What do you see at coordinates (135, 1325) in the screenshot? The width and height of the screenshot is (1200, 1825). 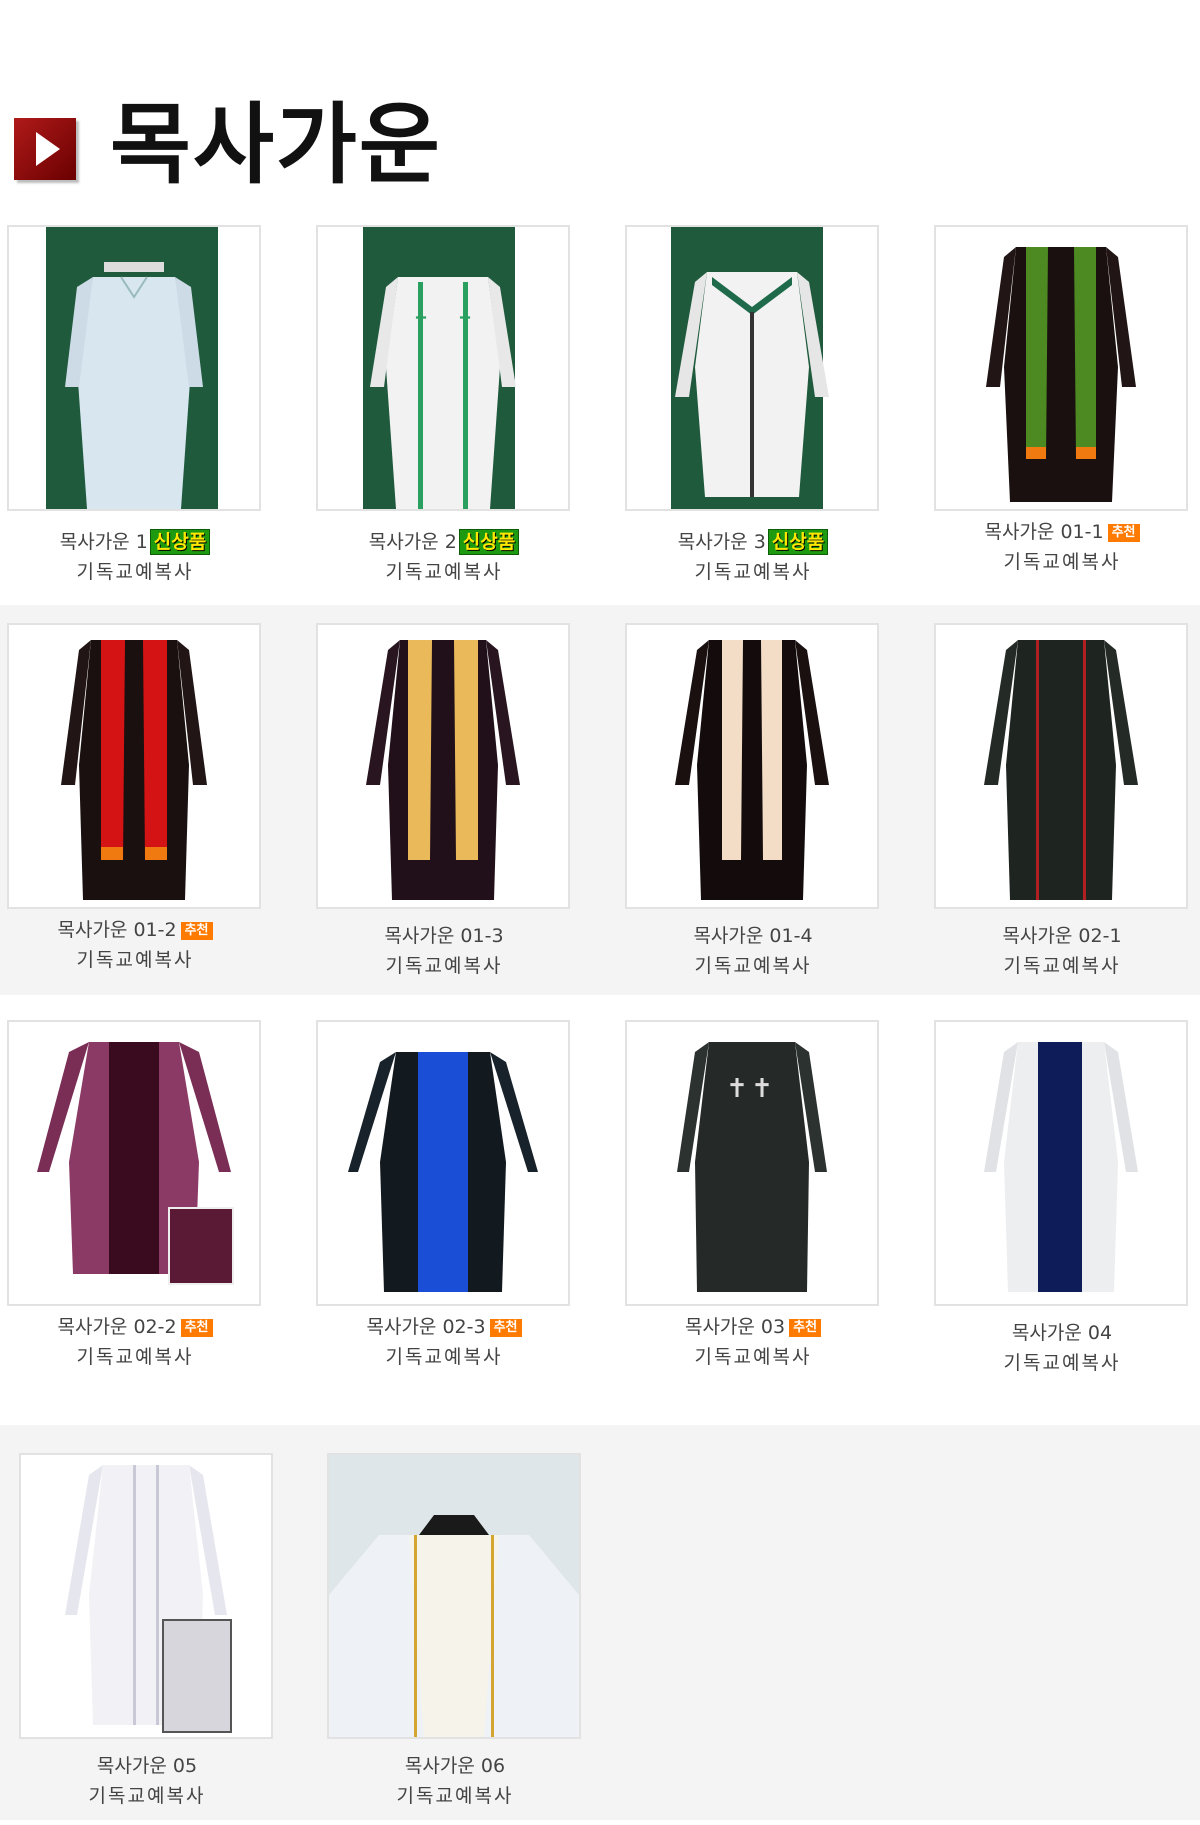 I see `product-title: 목사가운 02-2 추천` at bounding box center [135, 1325].